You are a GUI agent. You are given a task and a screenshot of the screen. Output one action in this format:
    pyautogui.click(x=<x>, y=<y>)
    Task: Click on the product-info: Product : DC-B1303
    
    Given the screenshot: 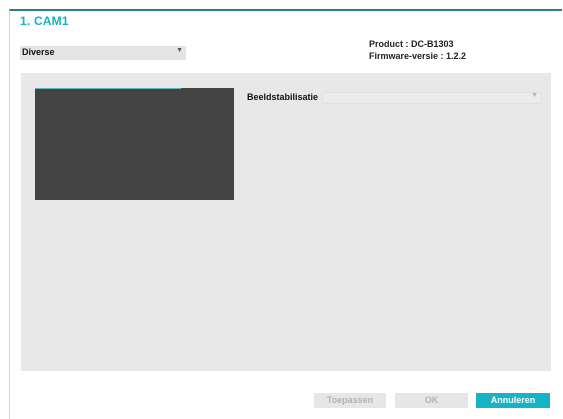 What is the action you would take?
    pyautogui.click(x=411, y=44)
    